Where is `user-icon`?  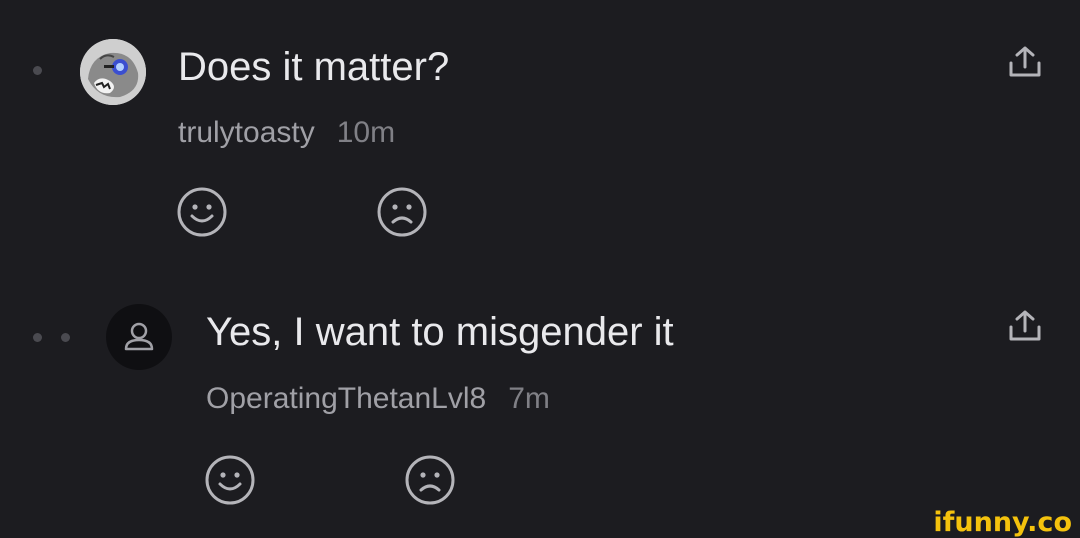 user-icon is located at coordinates (139, 336).